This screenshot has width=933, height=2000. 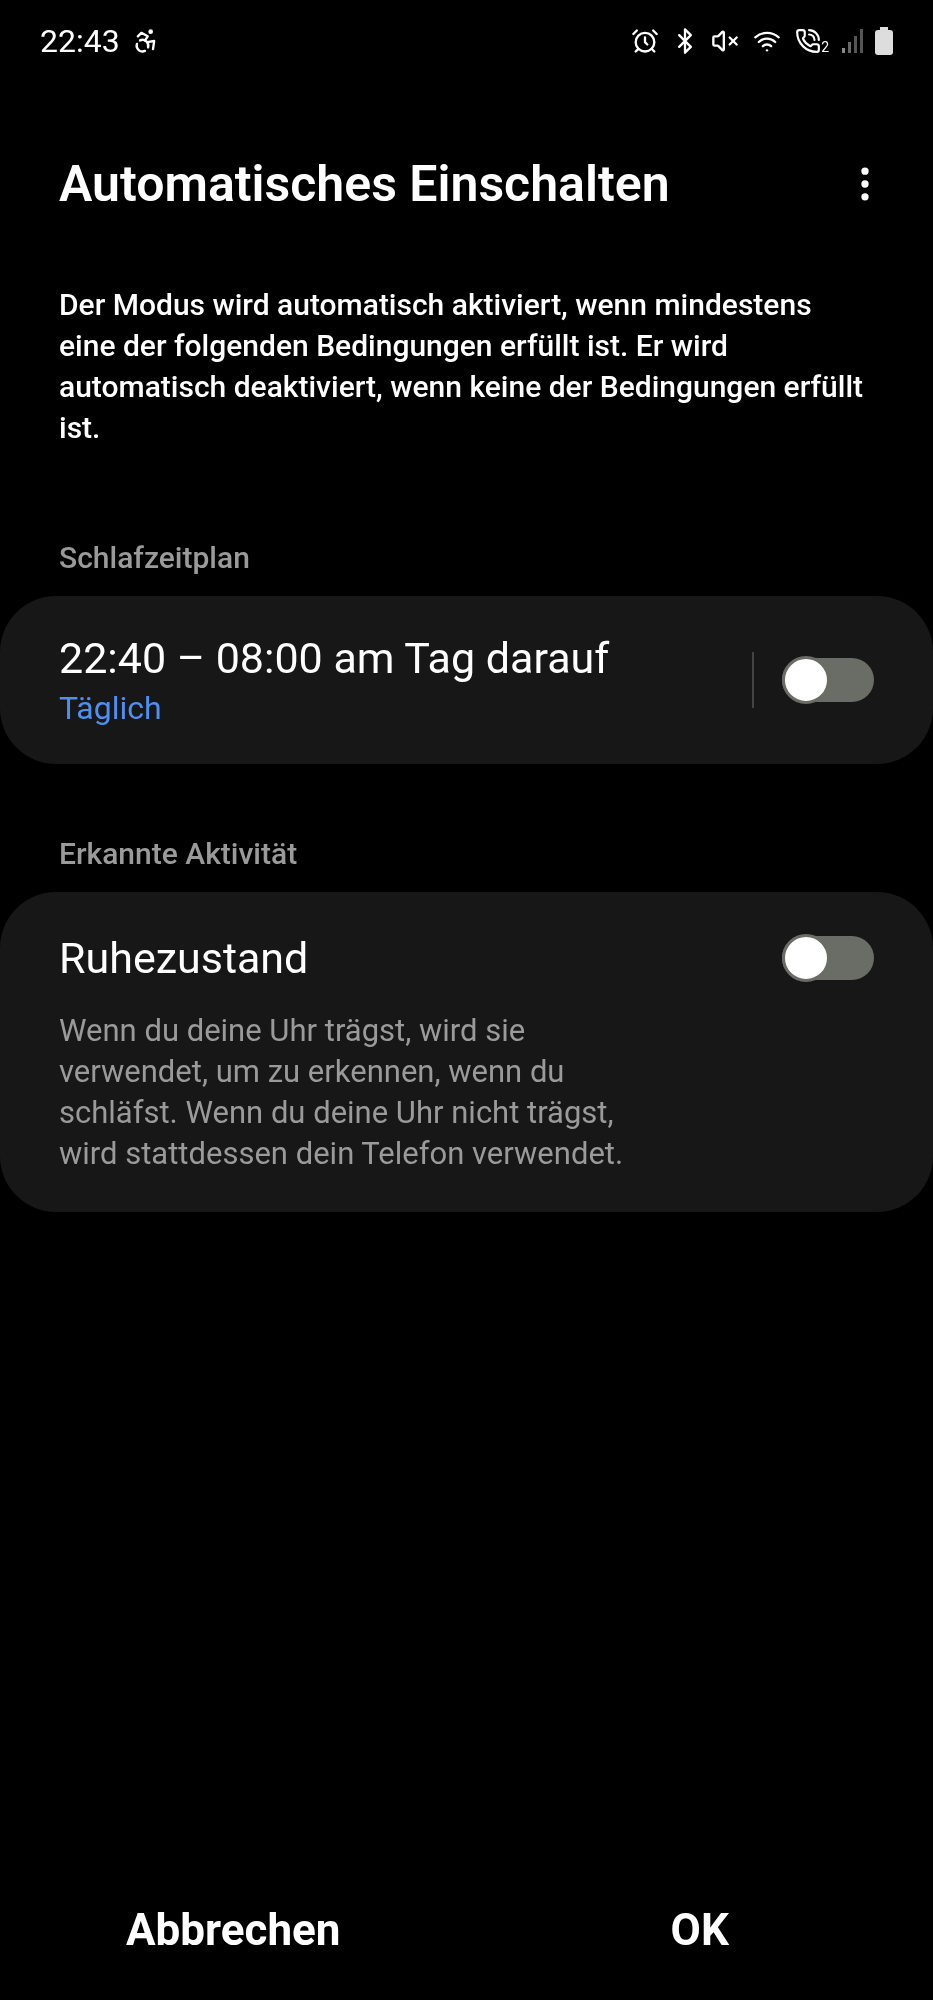 I want to click on page-title: Automatisches Einschalten, so click(x=364, y=184).